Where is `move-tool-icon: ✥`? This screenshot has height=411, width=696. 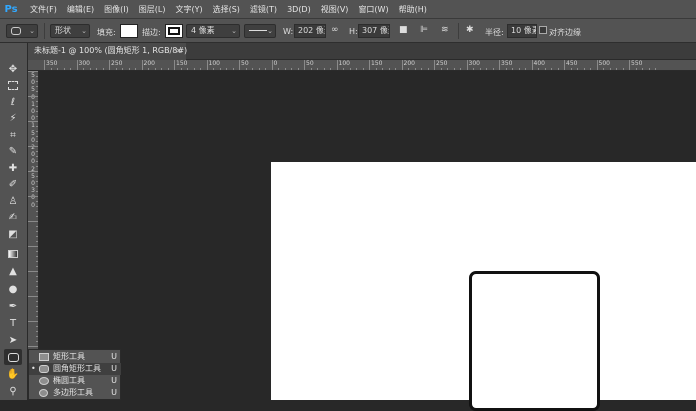 move-tool-icon: ✥ is located at coordinates (13, 69).